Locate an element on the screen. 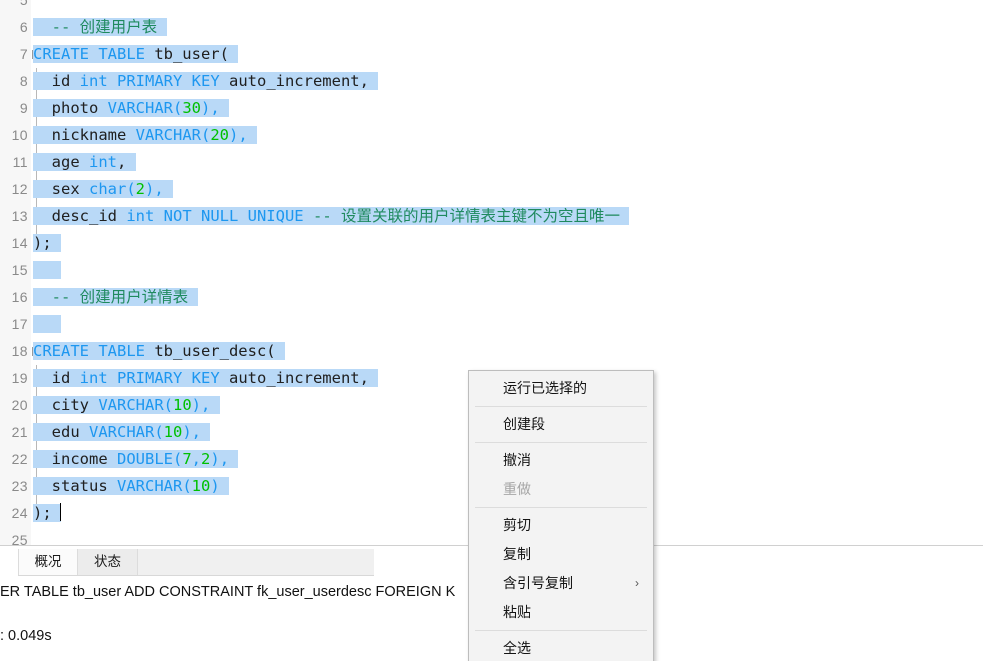  code-line: sex char(2), is located at coordinates (103, 189).